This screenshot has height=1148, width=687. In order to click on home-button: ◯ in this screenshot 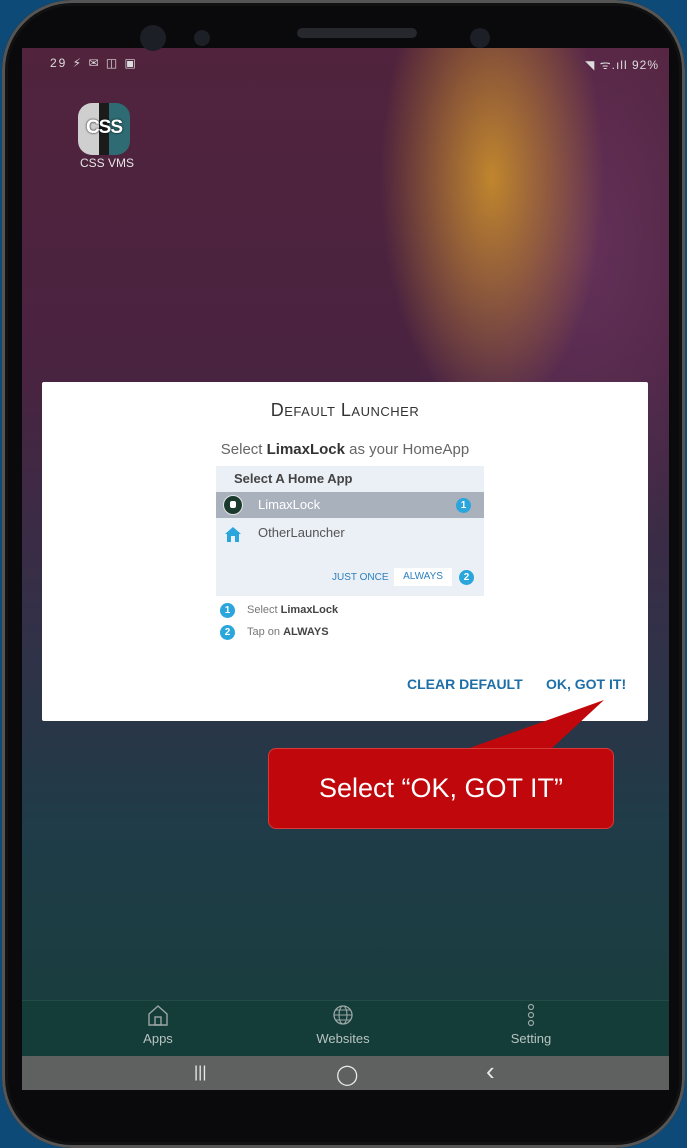, I will do `click(347, 1074)`.